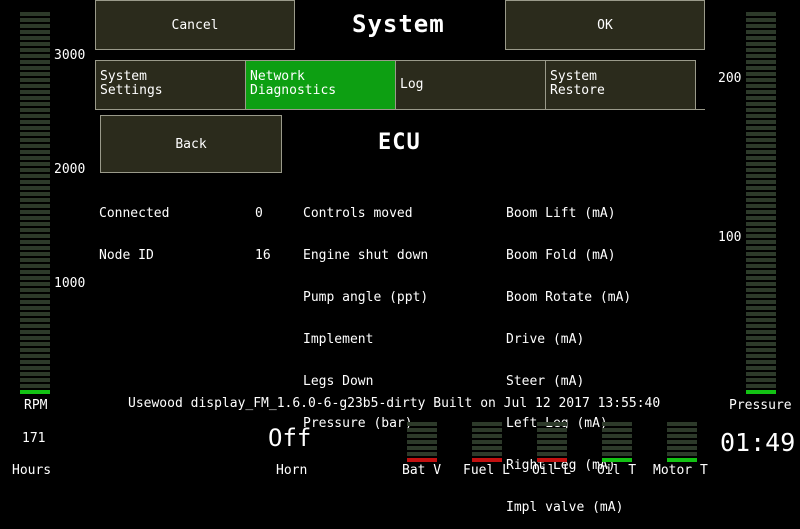 The width and height of the screenshot is (800, 529). What do you see at coordinates (170, 85) in the screenshot?
I see `tab-system-settings: System Settings` at bounding box center [170, 85].